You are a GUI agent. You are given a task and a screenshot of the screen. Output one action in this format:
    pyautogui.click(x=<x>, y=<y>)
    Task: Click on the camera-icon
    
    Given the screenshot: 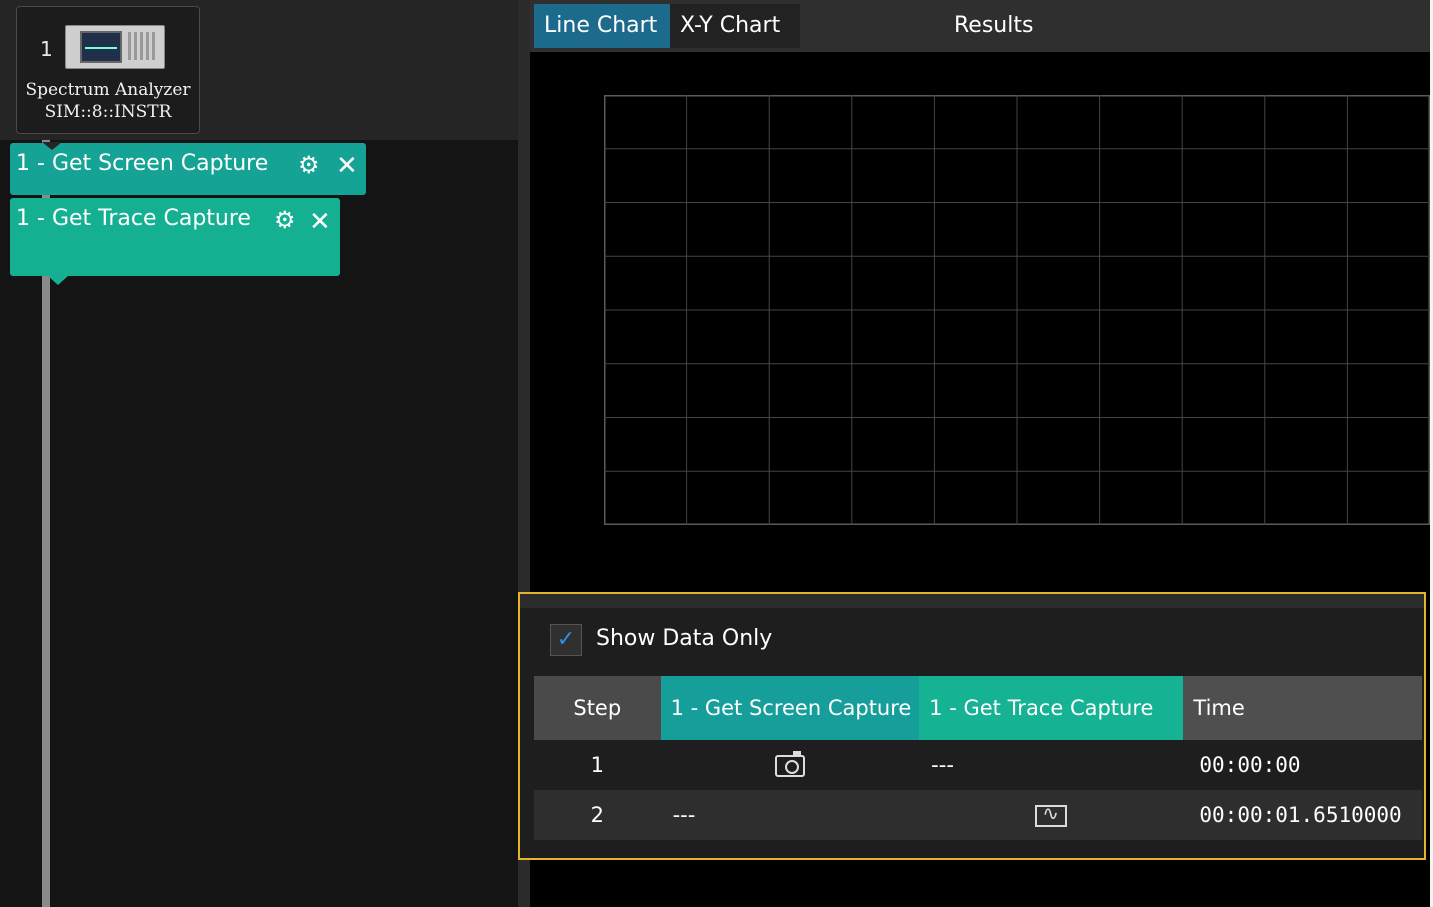 What is the action you would take?
    pyautogui.click(x=789, y=764)
    